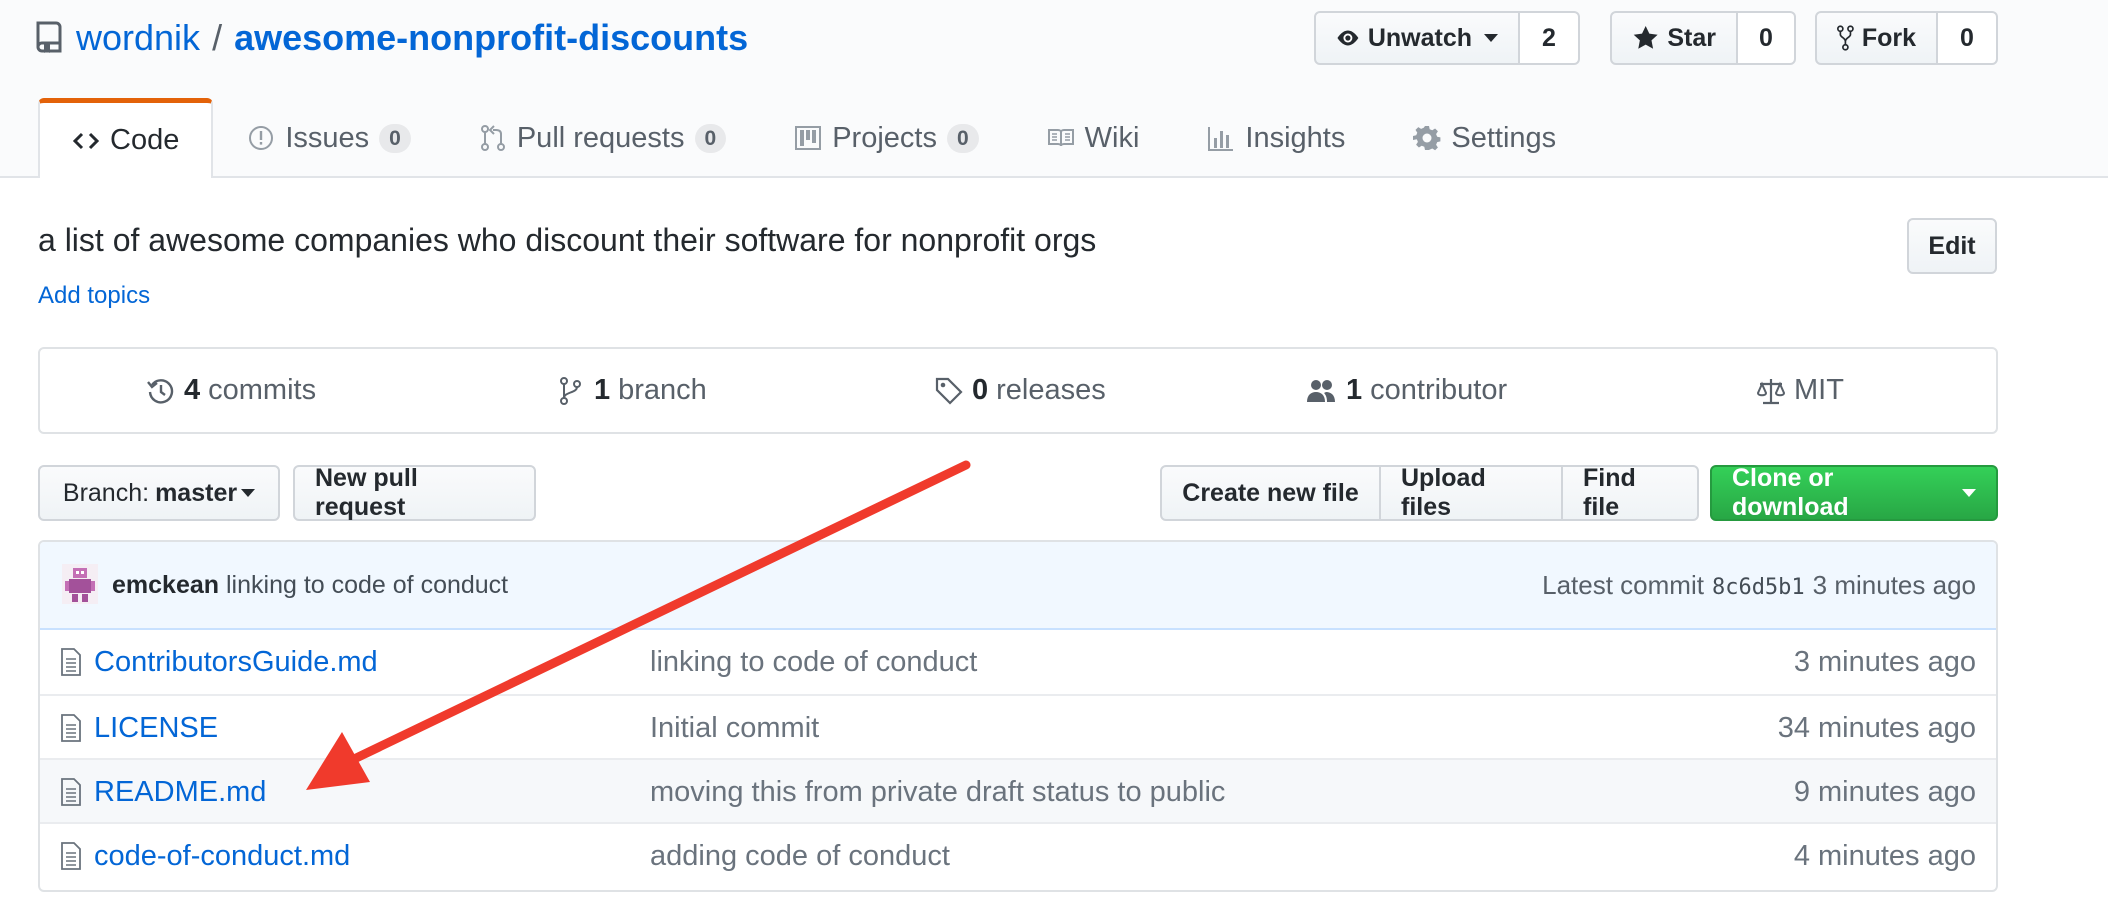 The image size is (2108, 912). I want to click on file-age: 3 minutes ago, so click(1884, 661).